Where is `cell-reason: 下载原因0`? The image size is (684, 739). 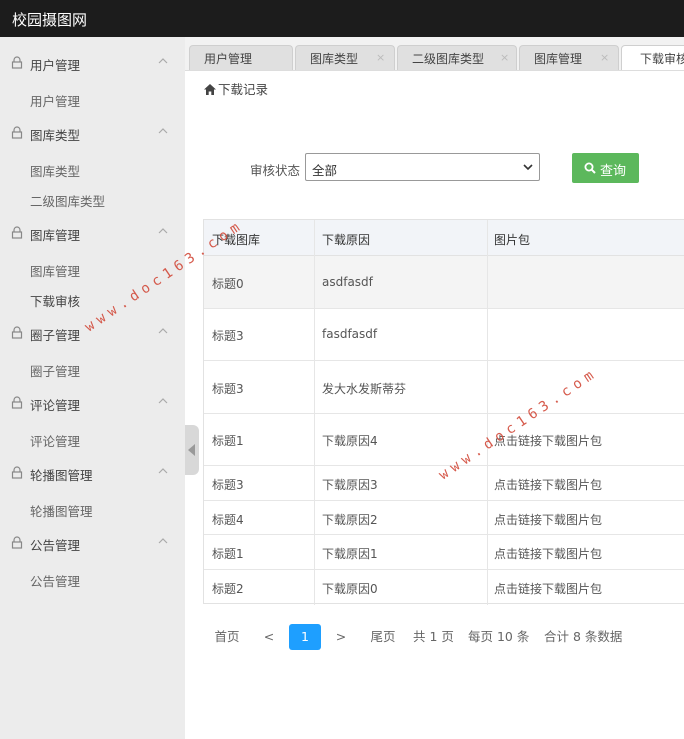
cell-reason: 下载原因0 is located at coordinates (350, 589).